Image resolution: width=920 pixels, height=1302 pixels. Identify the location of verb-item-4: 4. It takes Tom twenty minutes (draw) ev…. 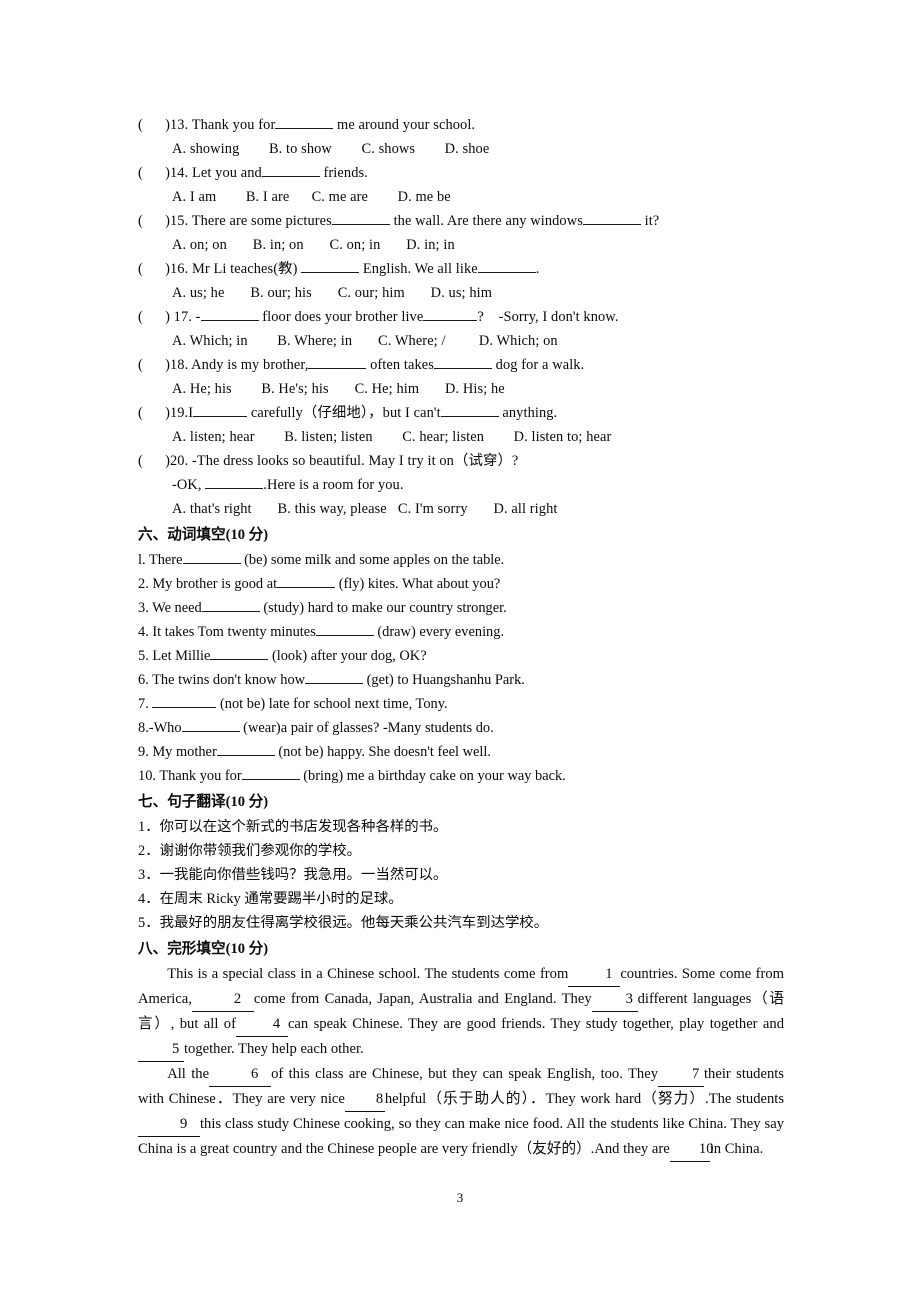
(461, 632).